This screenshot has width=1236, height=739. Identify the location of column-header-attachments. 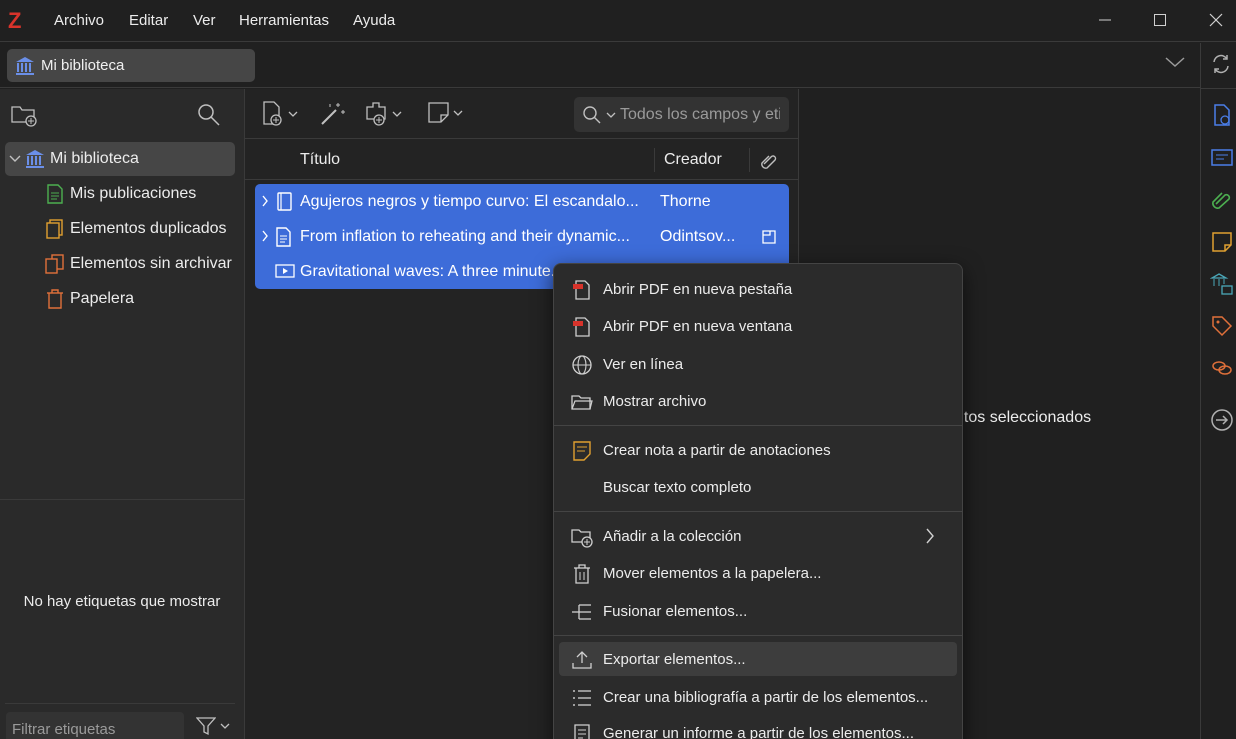
(769, 161).